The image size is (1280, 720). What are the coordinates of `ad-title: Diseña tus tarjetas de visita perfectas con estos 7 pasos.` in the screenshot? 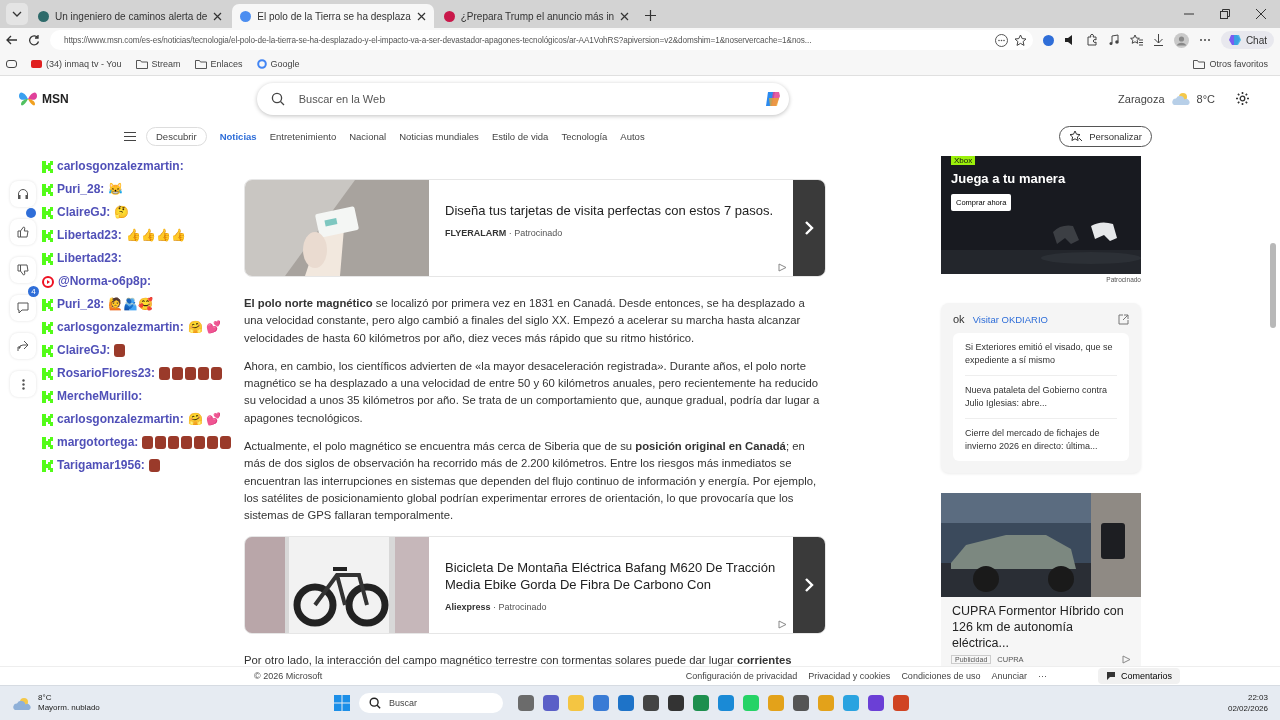 It's located at (611, 210).